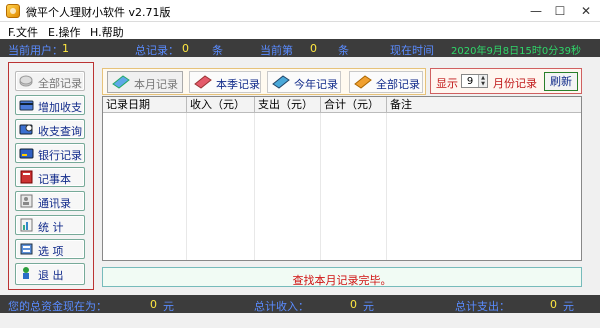 Image resolution: width=600 pixels, height=328 pixels. What do you see at coordinates (363, 82) in the screenshot?
I see `book-orange-icon` at bounding box center [363, 82].